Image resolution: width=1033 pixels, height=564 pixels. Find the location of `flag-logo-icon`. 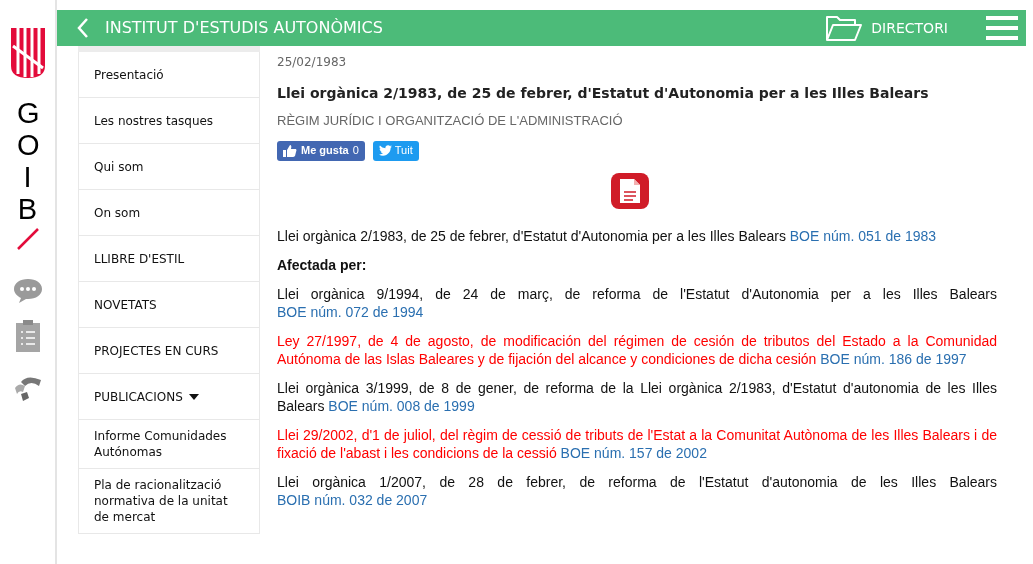

flag-logo-icon is located at coordinates (27, 53).